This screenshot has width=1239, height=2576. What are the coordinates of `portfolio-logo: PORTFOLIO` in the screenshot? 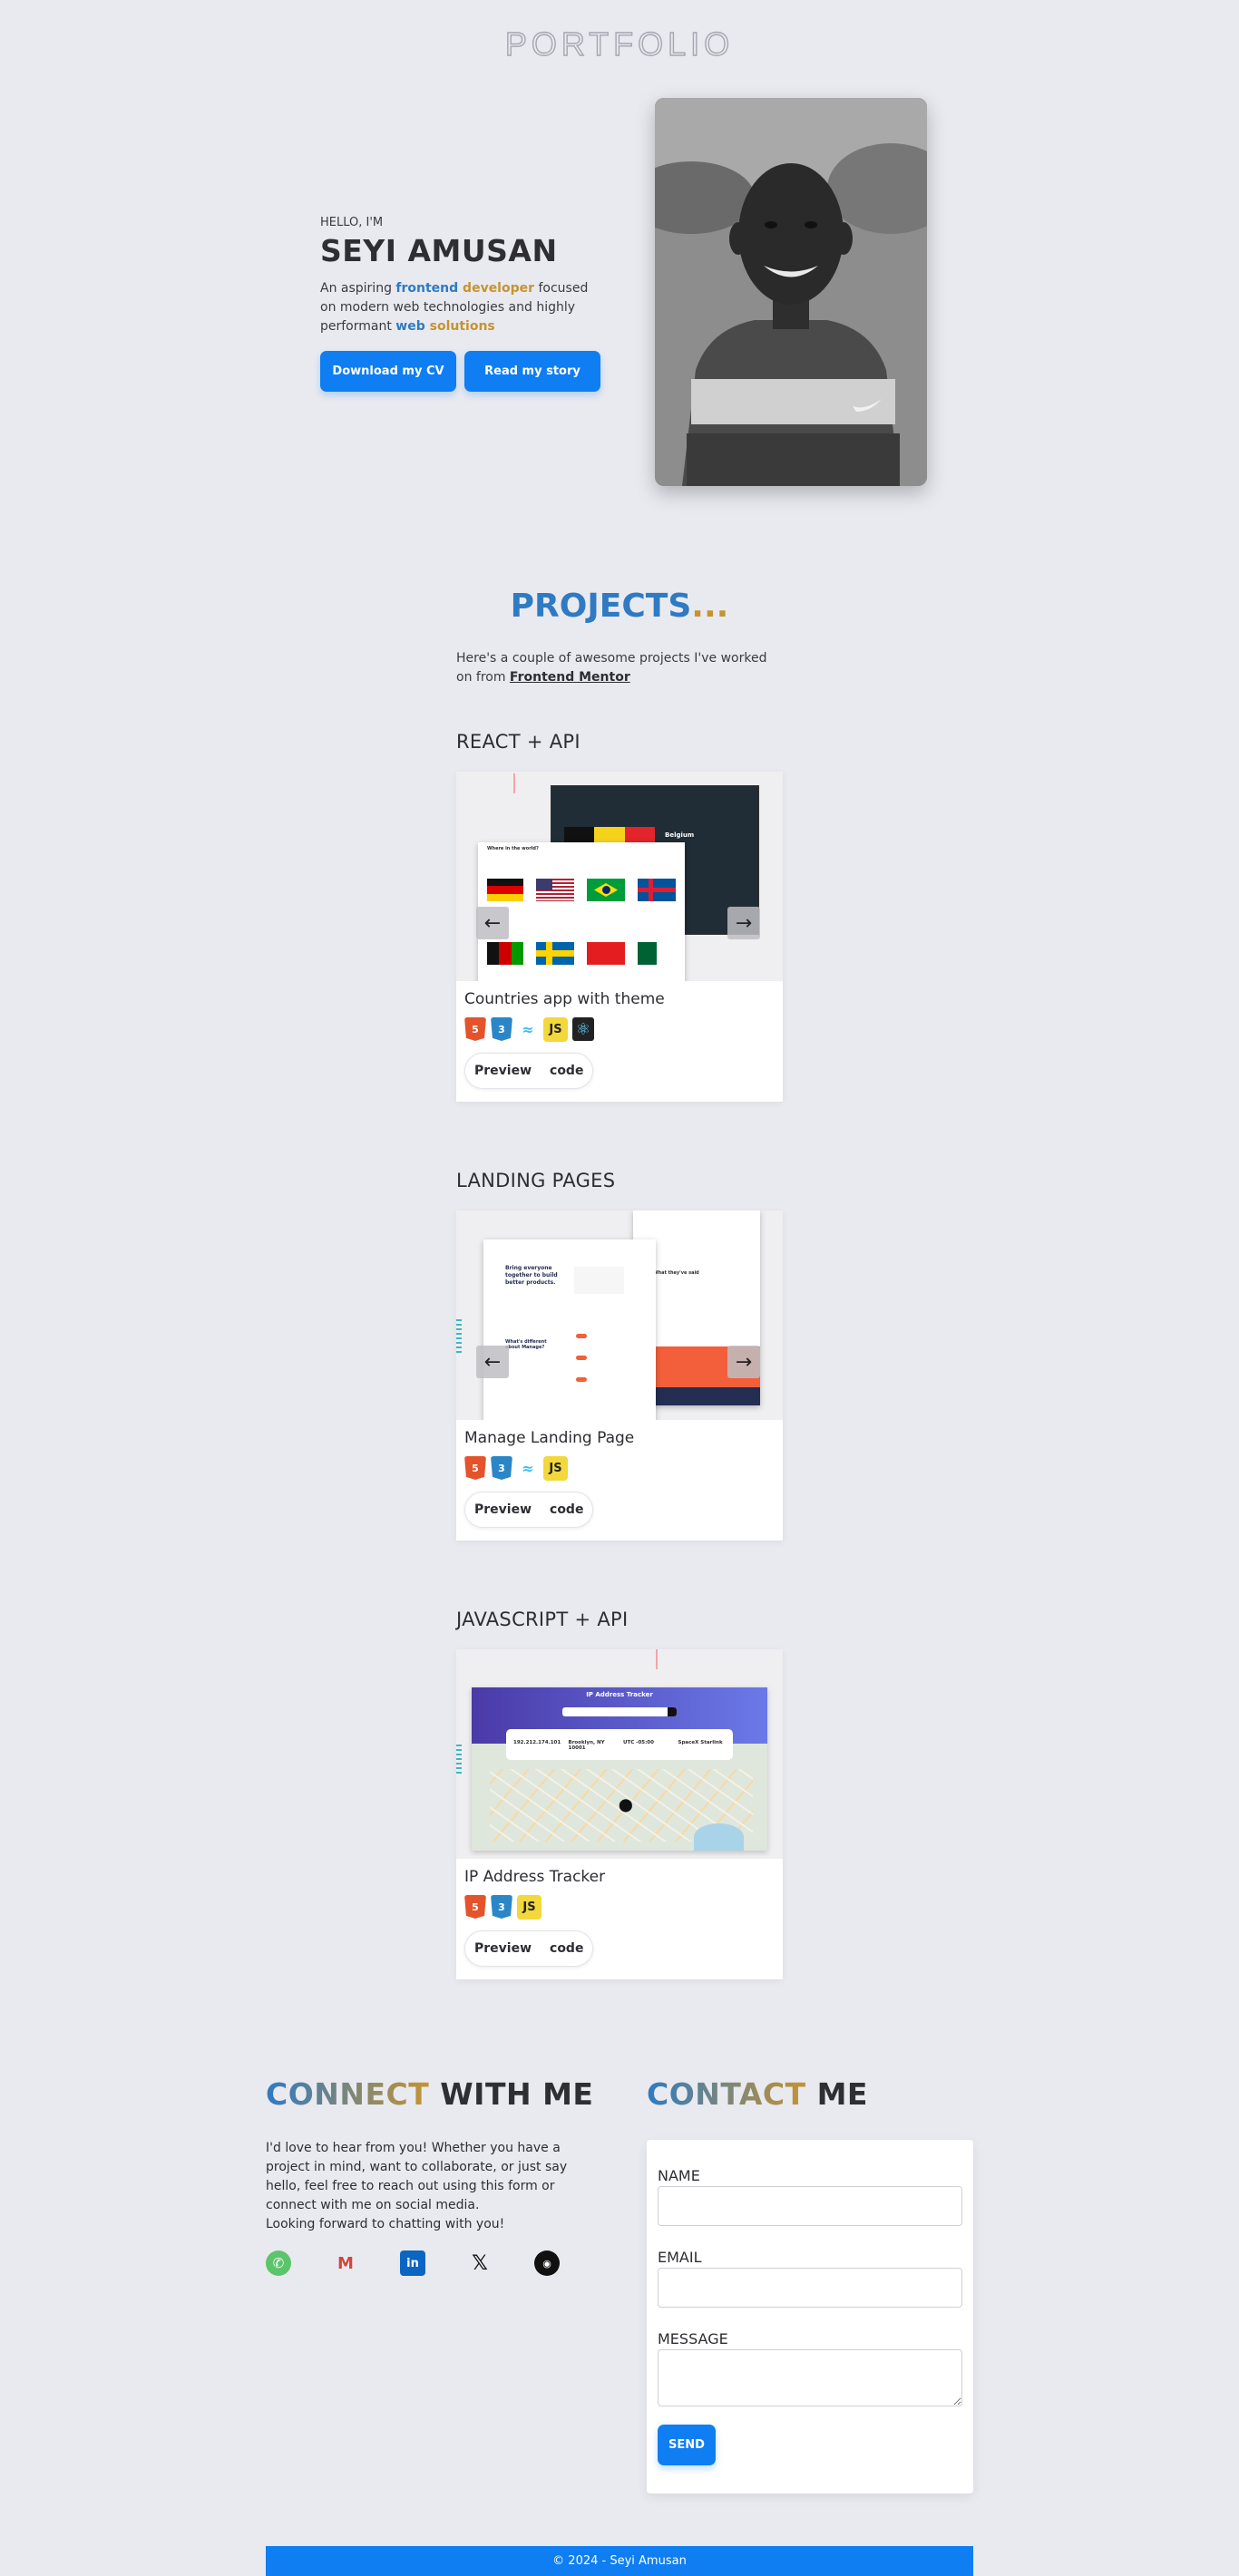 It's located at (619, 43).